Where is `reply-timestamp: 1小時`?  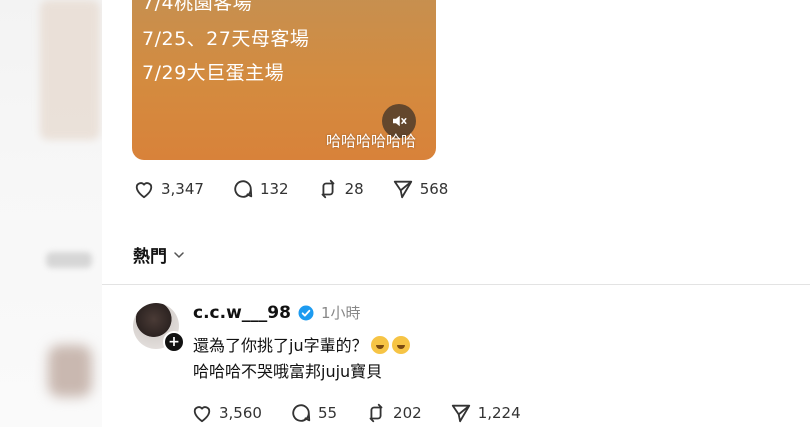
reply-timestamp: 1小時 is located at coordinates (340, 313).